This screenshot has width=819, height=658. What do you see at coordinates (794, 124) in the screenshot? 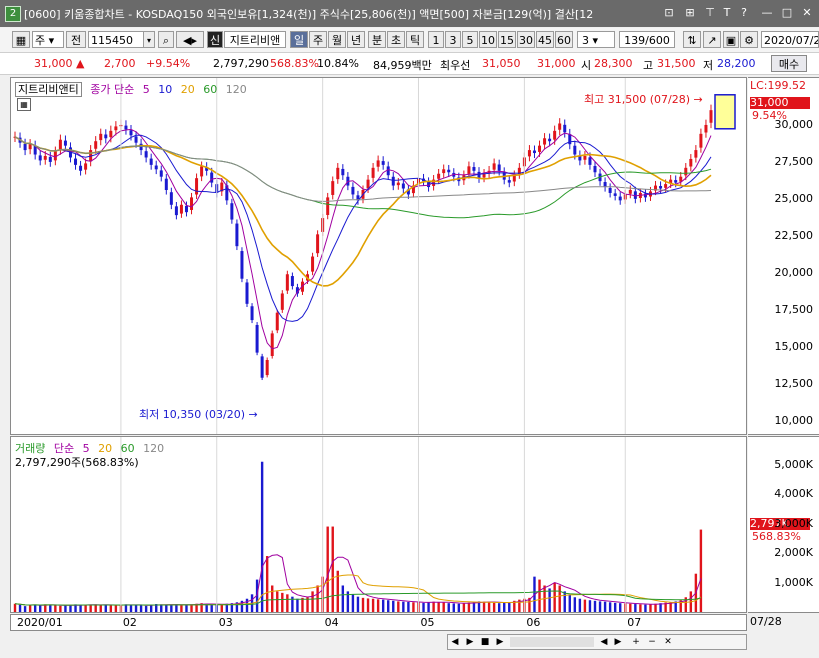
I see `price-tick-label: 30,000` at bounding box center [794, 124].